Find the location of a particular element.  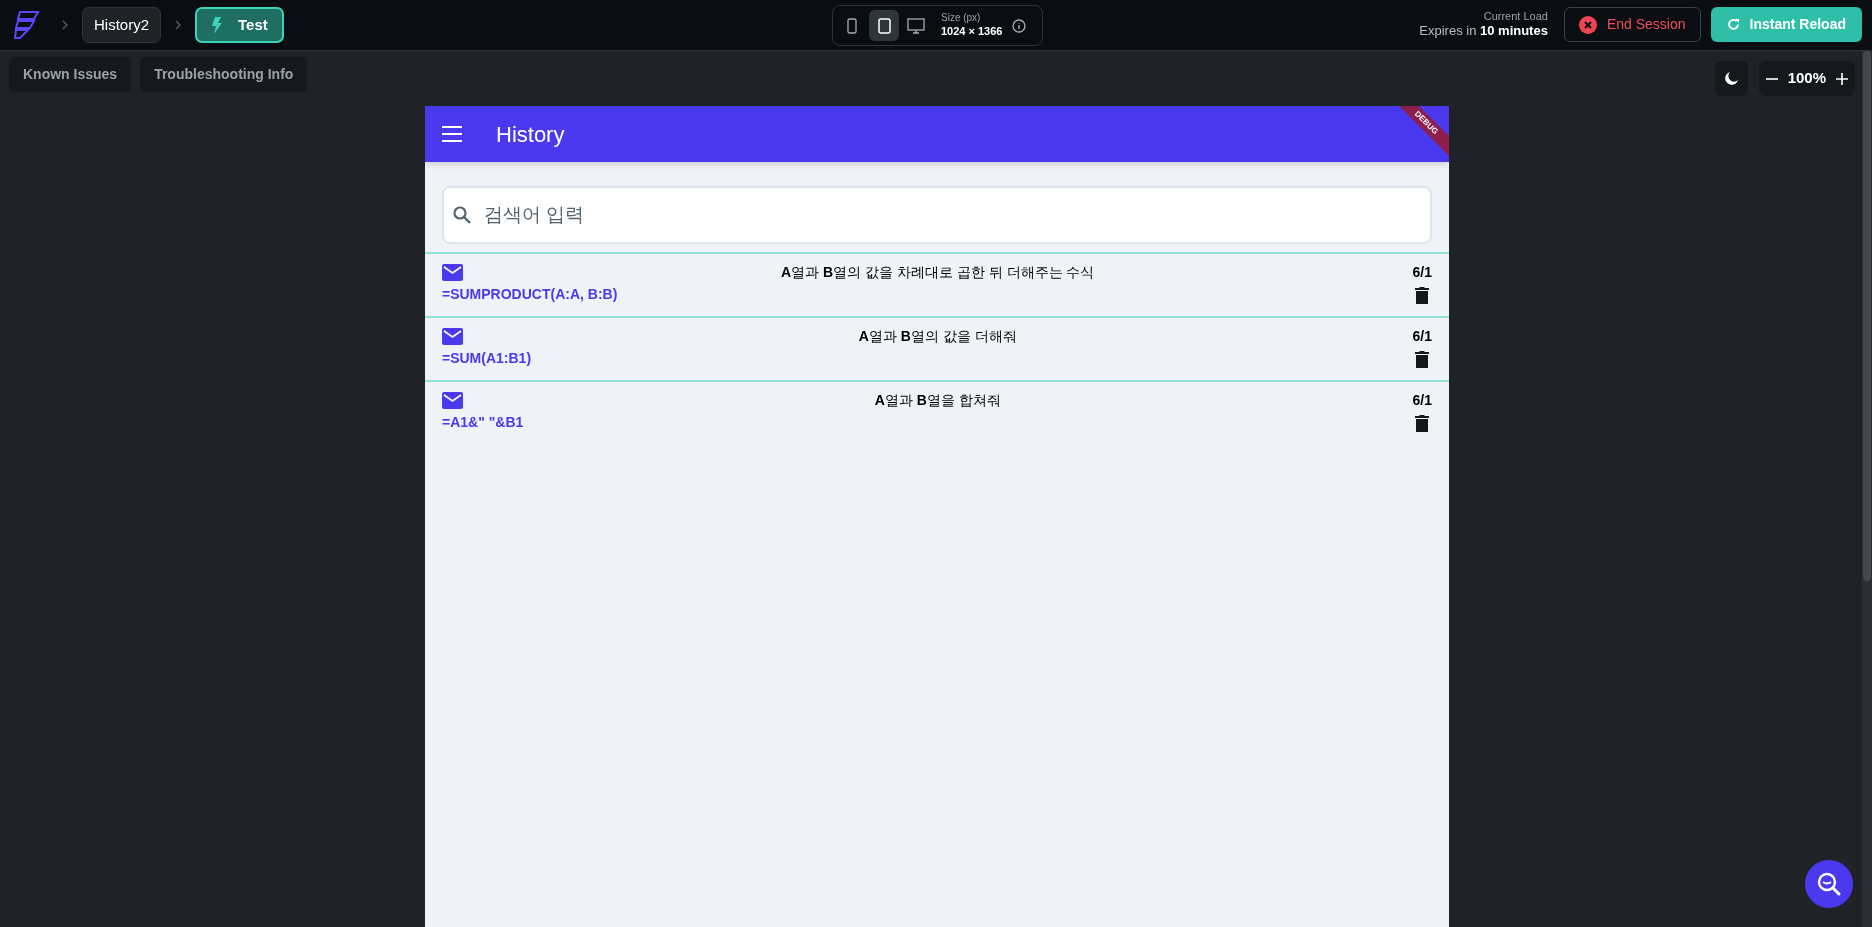

minus-icon is located at coordinates (1771, 78).